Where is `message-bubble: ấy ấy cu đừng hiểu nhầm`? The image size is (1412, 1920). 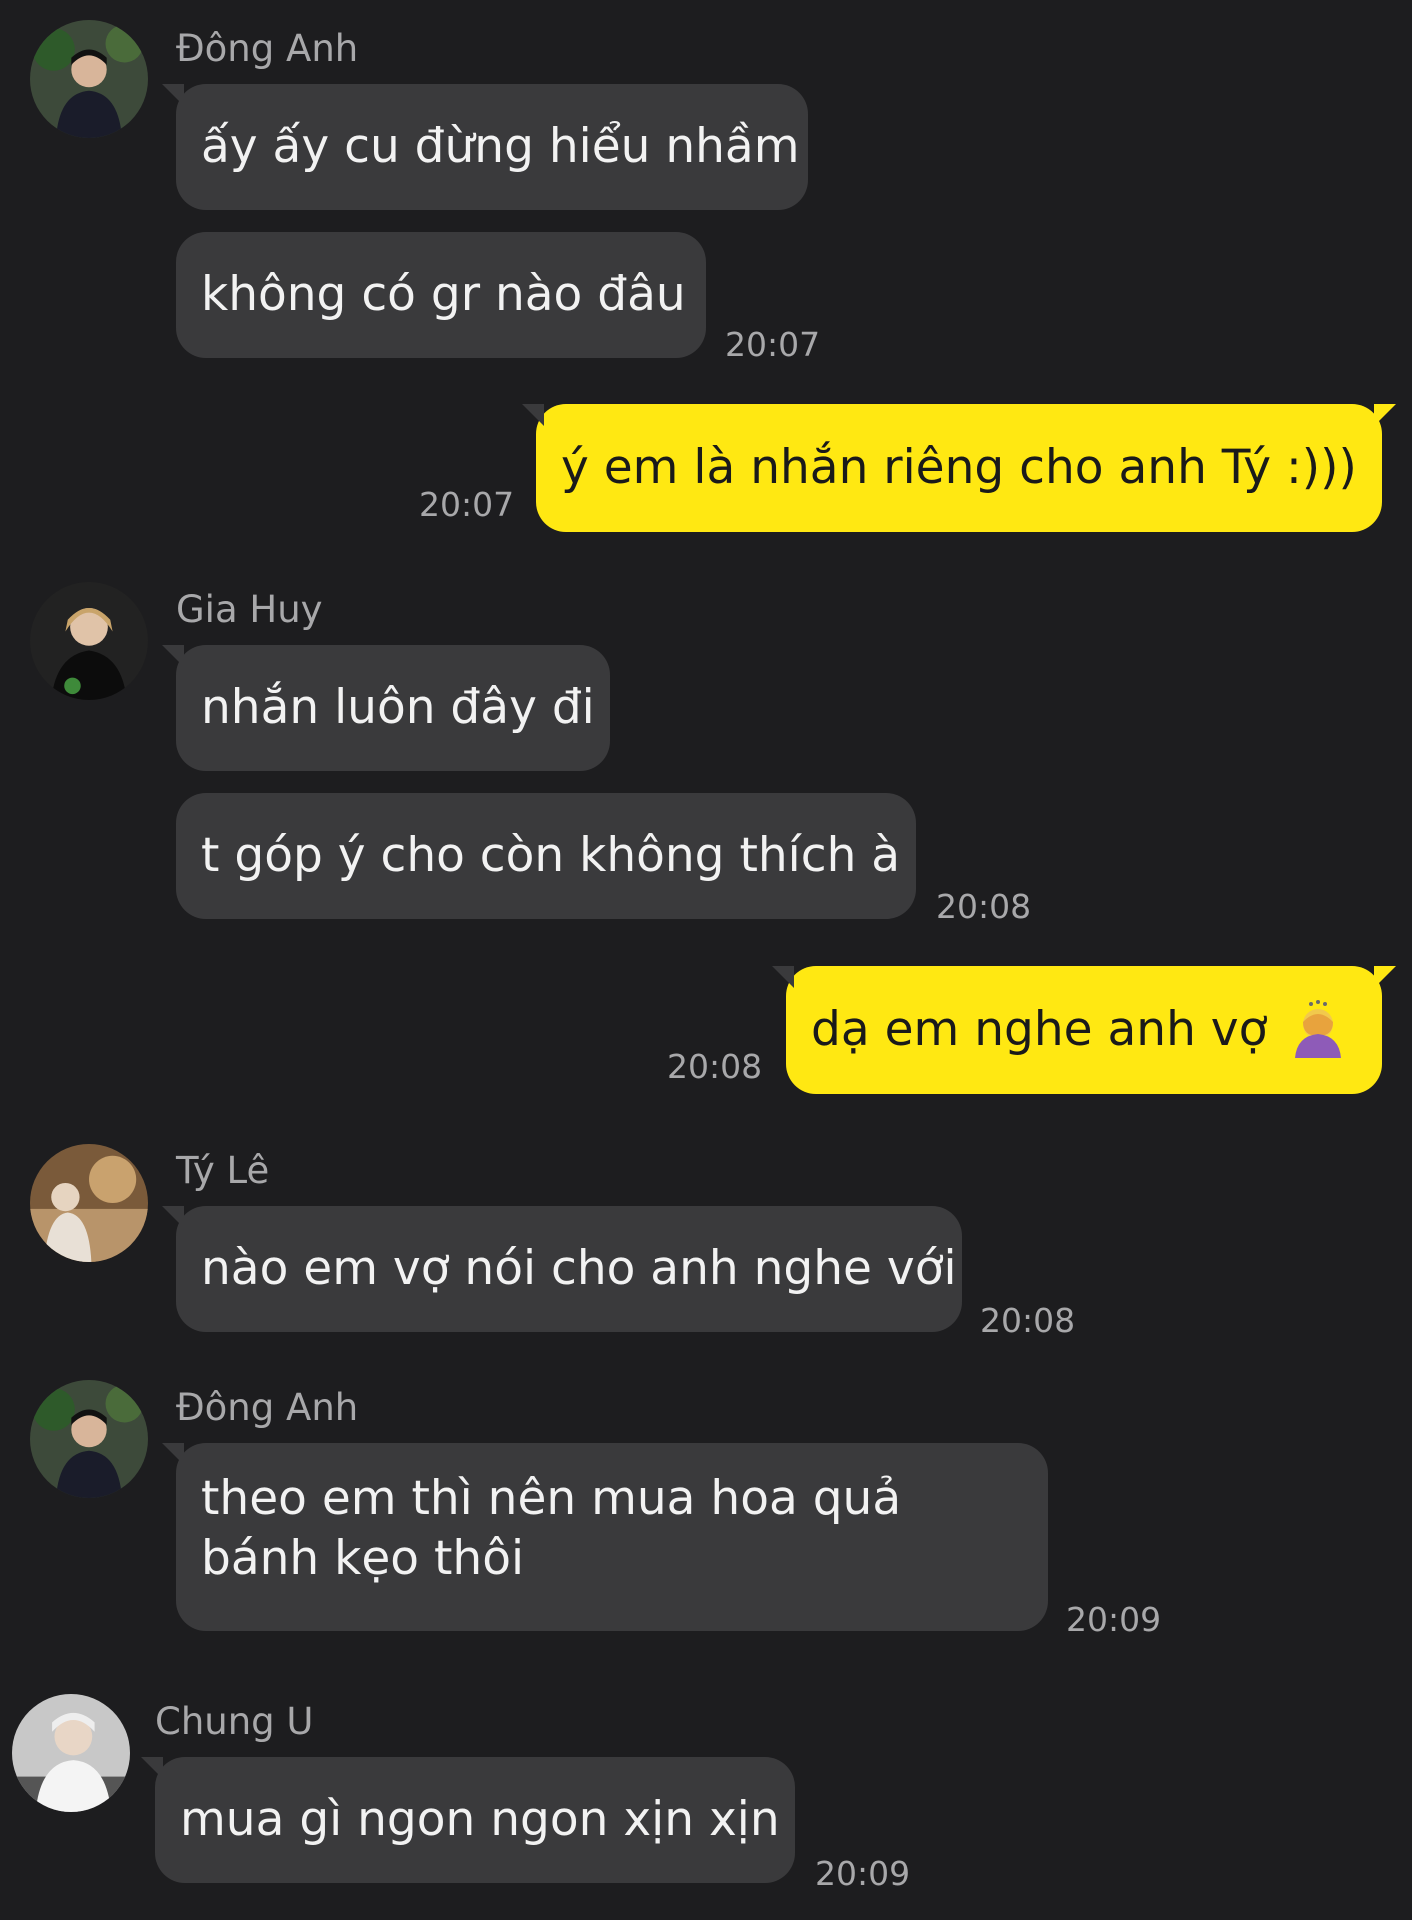
message-bubble: ấy ấy cu đừng hiểu nhầm is located at coordinates (485, 147).